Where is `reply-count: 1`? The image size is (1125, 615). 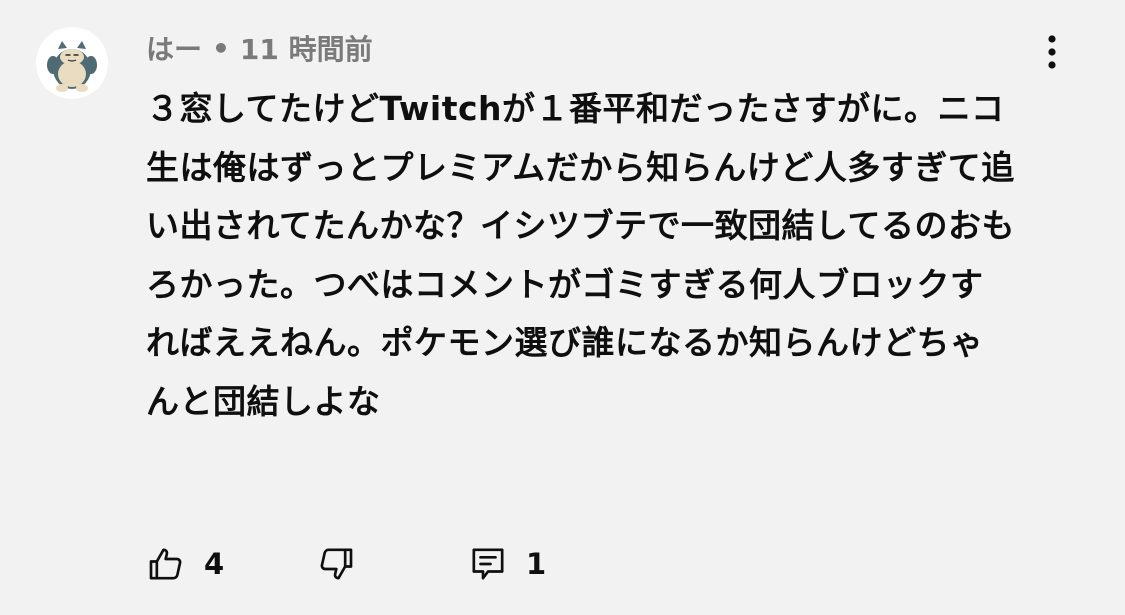 reply-count: 1 is located at coordinates (536, 564).